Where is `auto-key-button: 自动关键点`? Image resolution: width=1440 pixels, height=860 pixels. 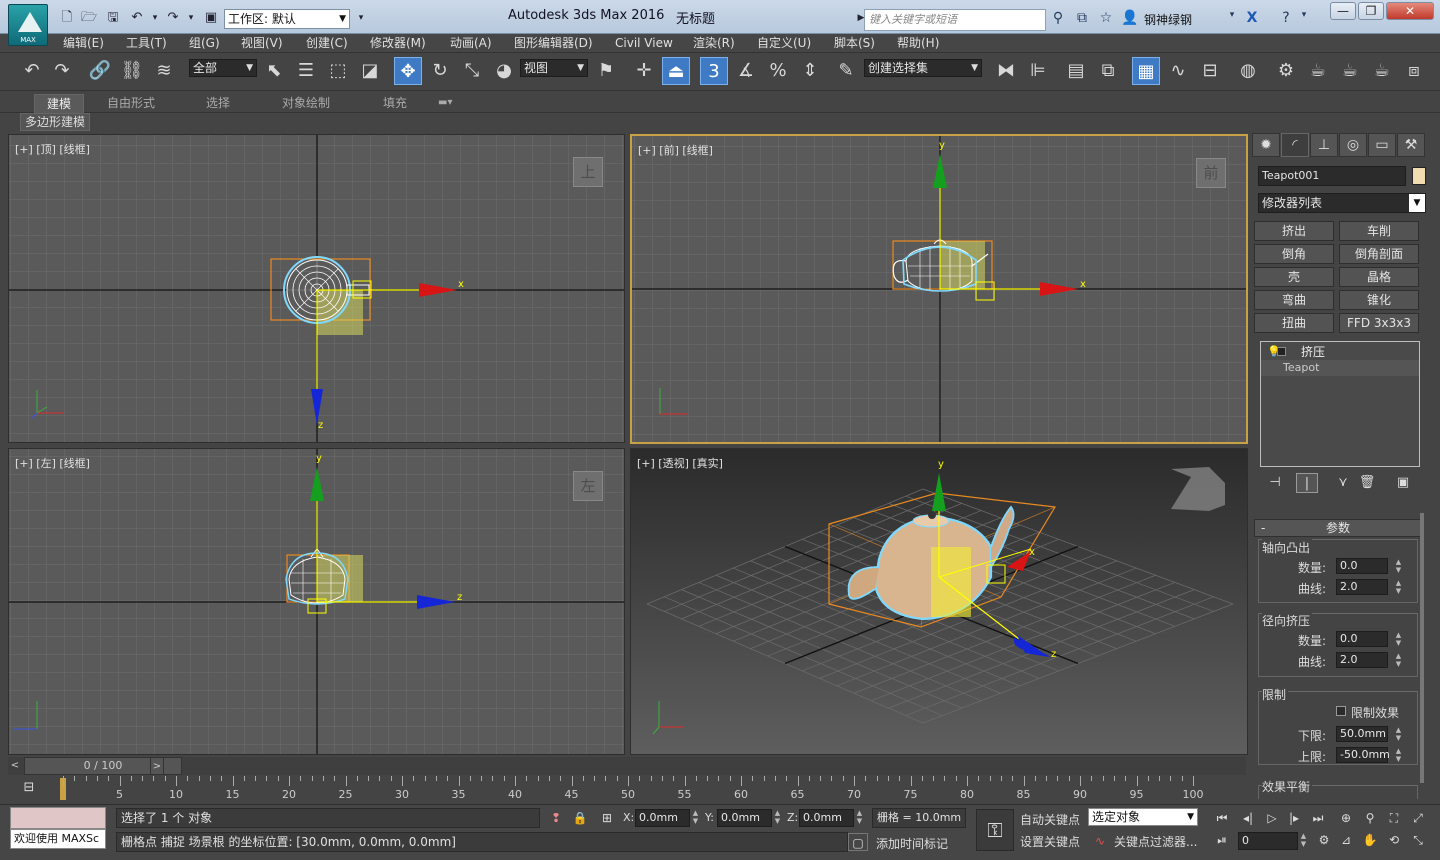
auto-key-button: 自动关键点 is located at coordinates (1050, 819).